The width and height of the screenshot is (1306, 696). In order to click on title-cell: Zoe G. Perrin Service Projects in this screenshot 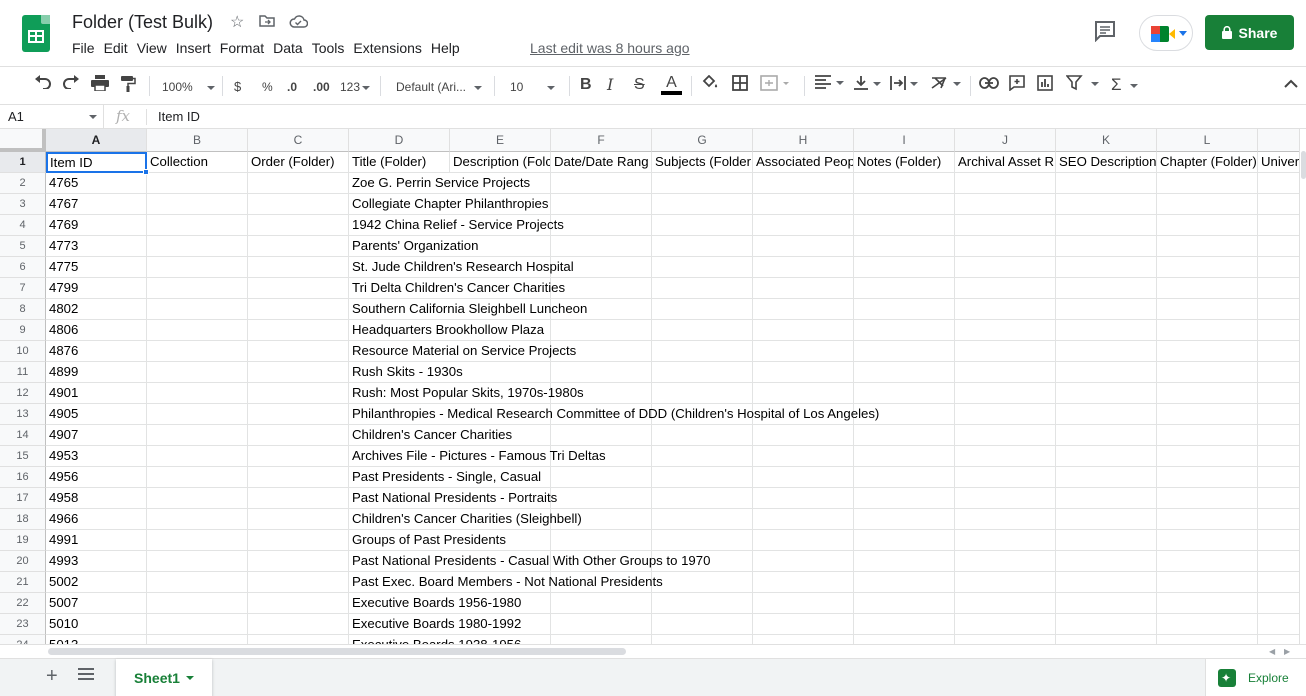, I will do `click(439, 183)`.